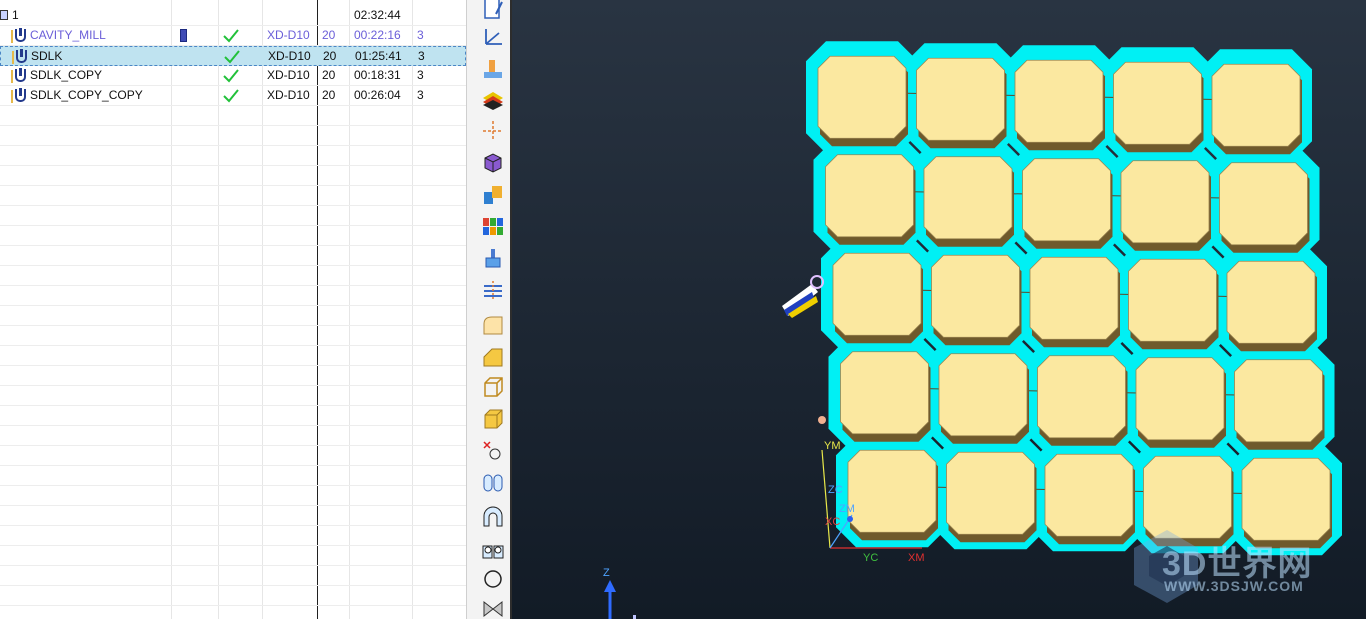 The width and height of the screenshot is (1366, 619). What do you see at coordinates (15, 15) in the screenshot?
I see `program-name: 1` at bounding box center [15, 15].